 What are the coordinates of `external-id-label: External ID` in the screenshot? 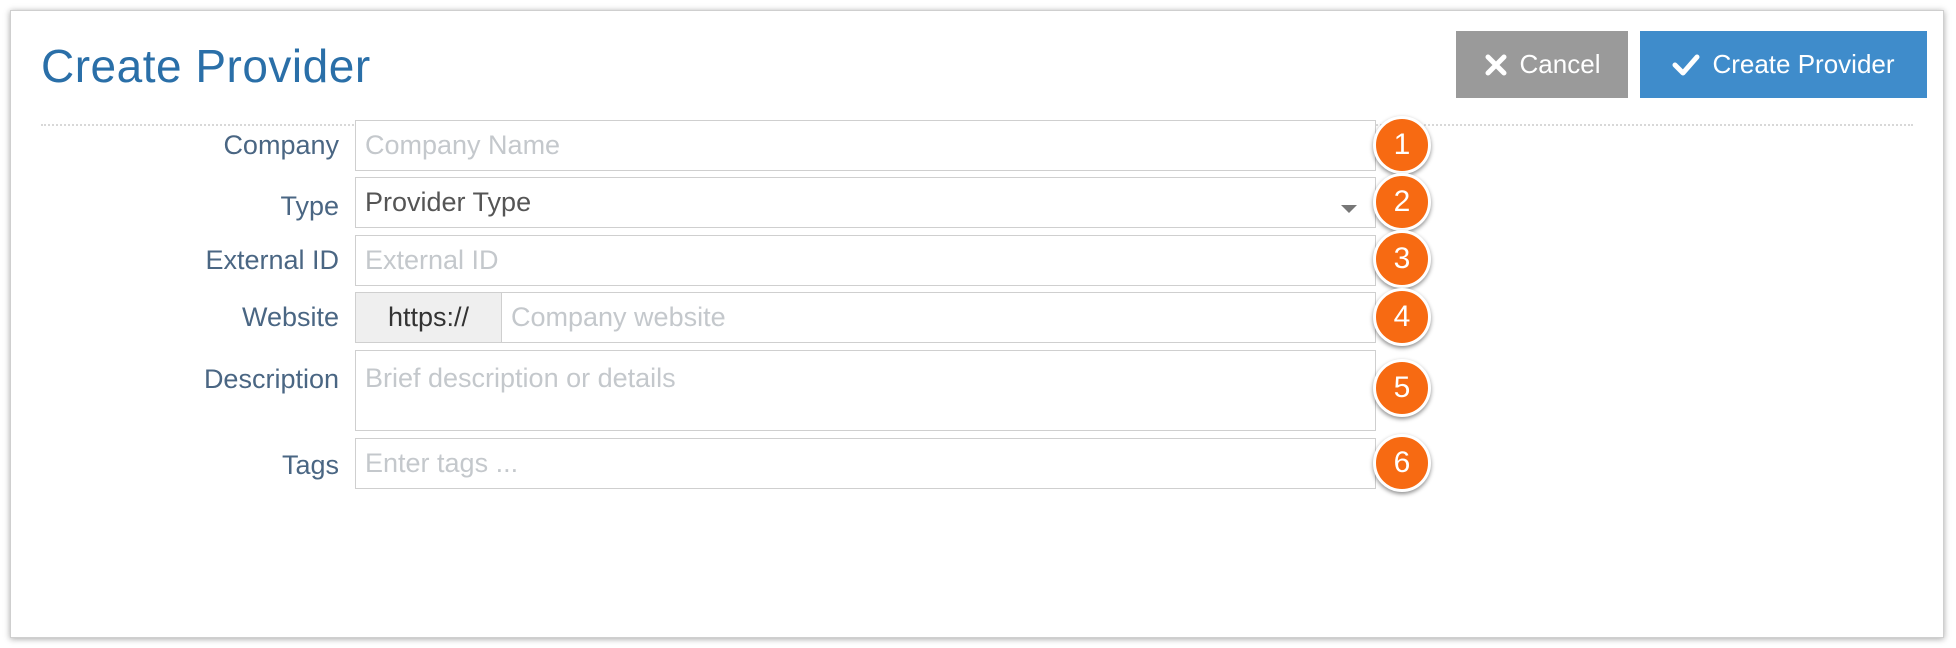 It's located at (272, 260).